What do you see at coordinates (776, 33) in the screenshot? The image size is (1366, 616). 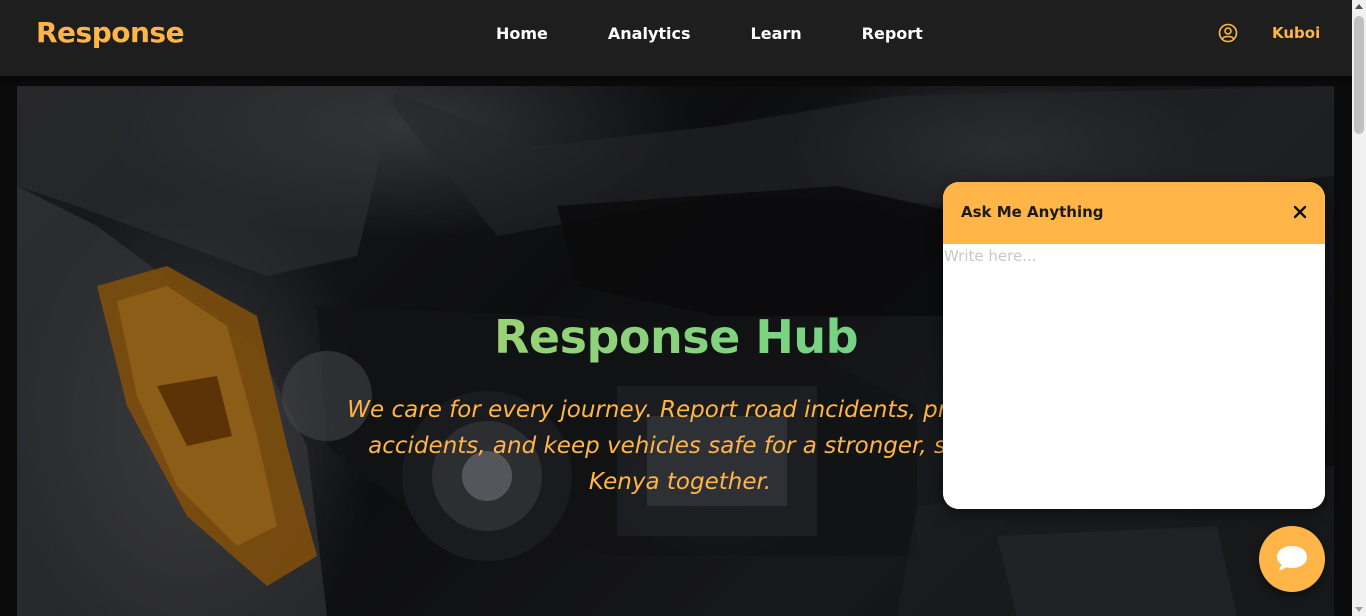 I see `nav-link-learn: Learn` at bounding box center [776, 33].